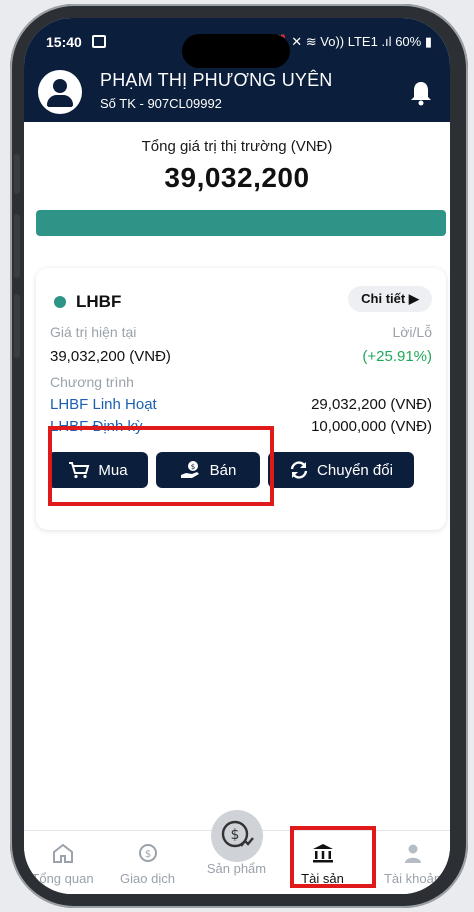 This screenshot has height=912, width=474. I want to click on allocation-bar-fill, so click(241, 223).